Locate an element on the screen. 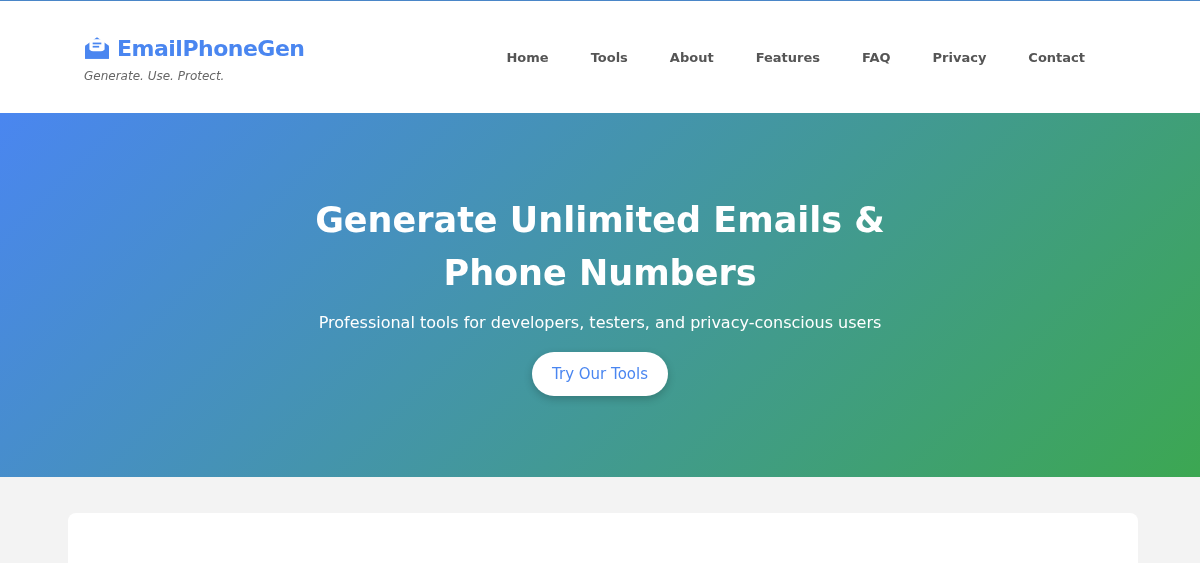  envelope-icon is located at coordinates (97, 48).